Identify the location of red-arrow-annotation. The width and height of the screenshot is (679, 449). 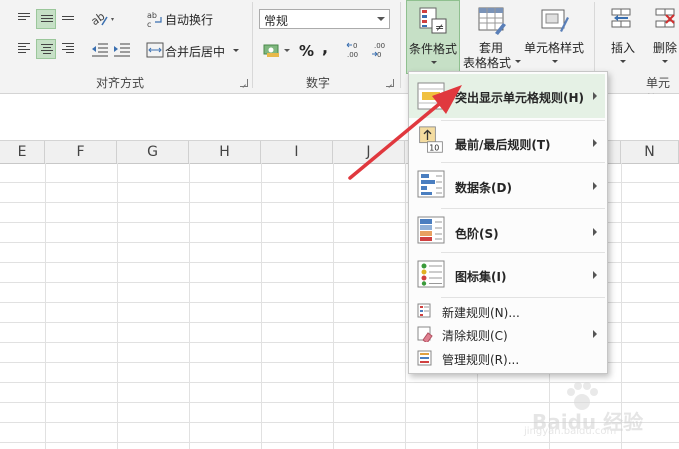
(405, 132).